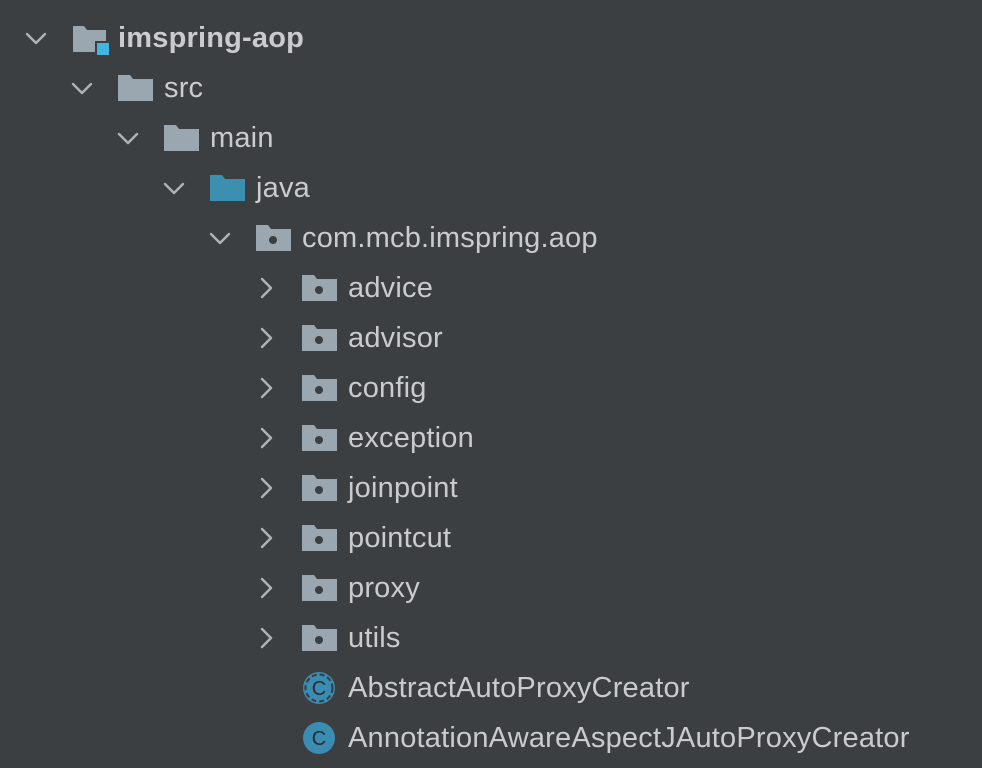 The height and width of the screenshot is (768, 982). I want to click on tree-node-label: src, so click(184, 88).